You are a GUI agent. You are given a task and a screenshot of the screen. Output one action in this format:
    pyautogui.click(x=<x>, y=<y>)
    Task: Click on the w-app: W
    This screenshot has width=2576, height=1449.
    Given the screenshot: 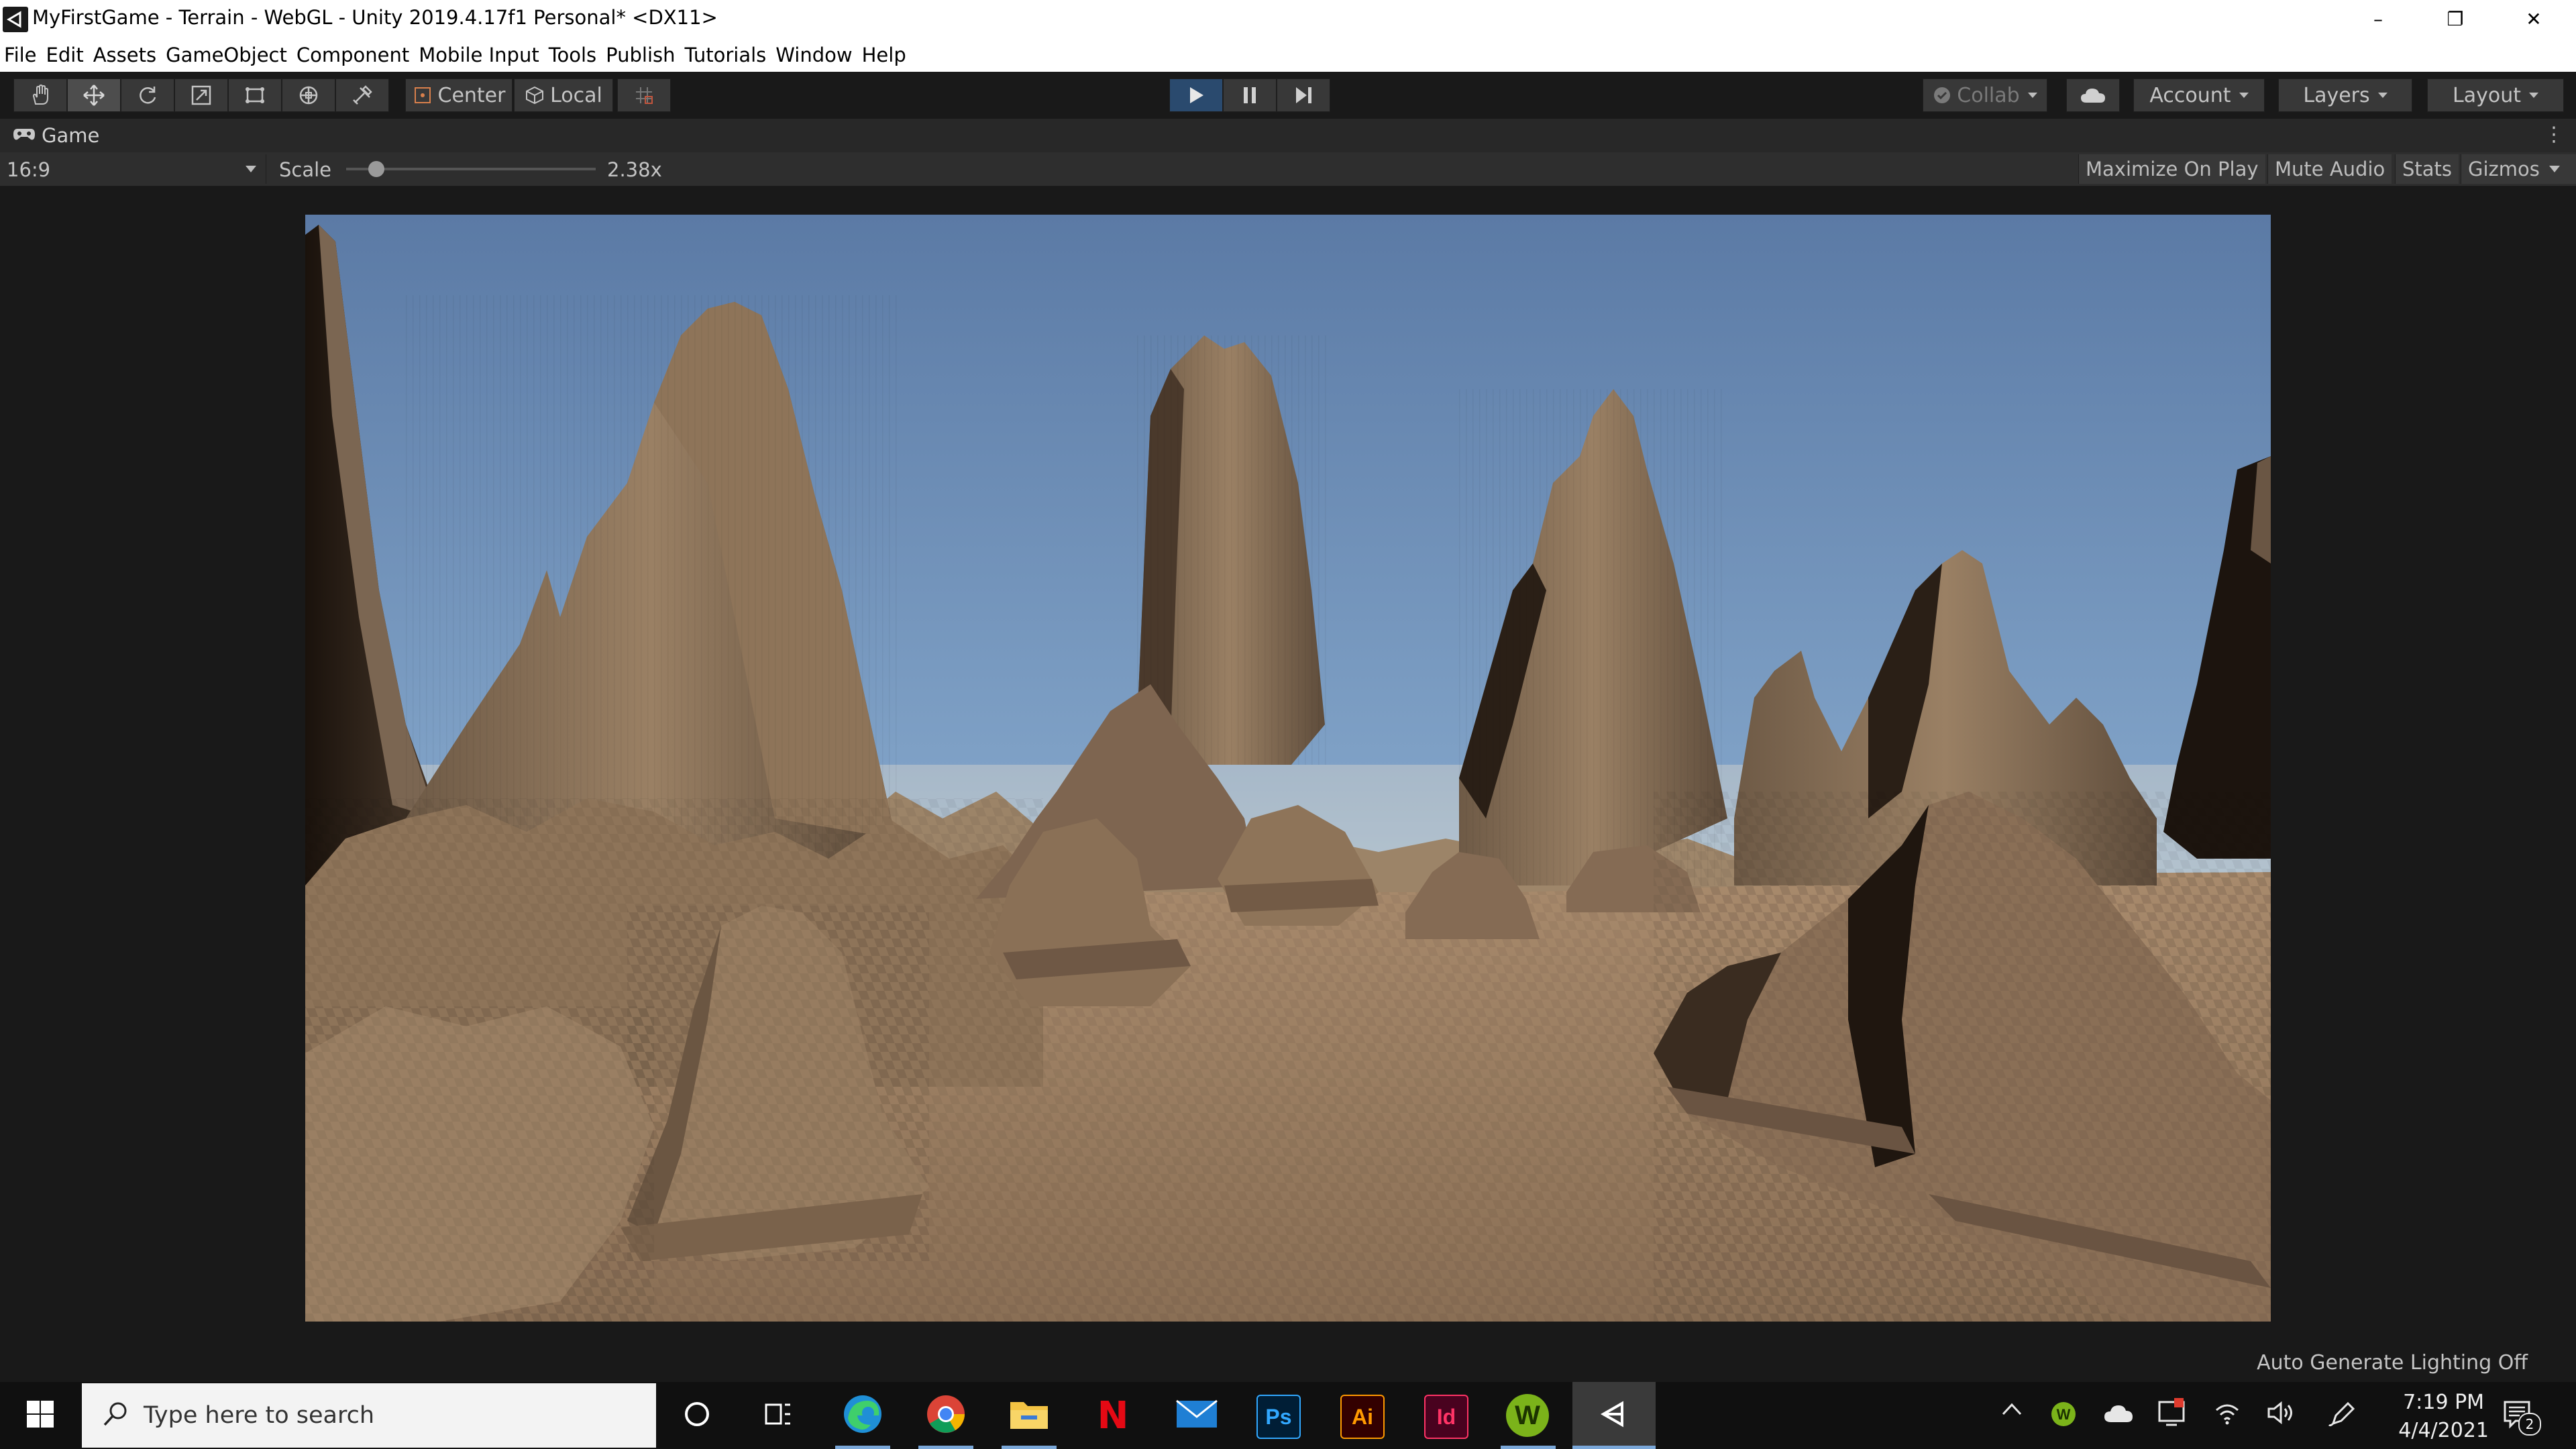 What is the action you would take?
    pyautogui.click(x=1527, y=1415)
    